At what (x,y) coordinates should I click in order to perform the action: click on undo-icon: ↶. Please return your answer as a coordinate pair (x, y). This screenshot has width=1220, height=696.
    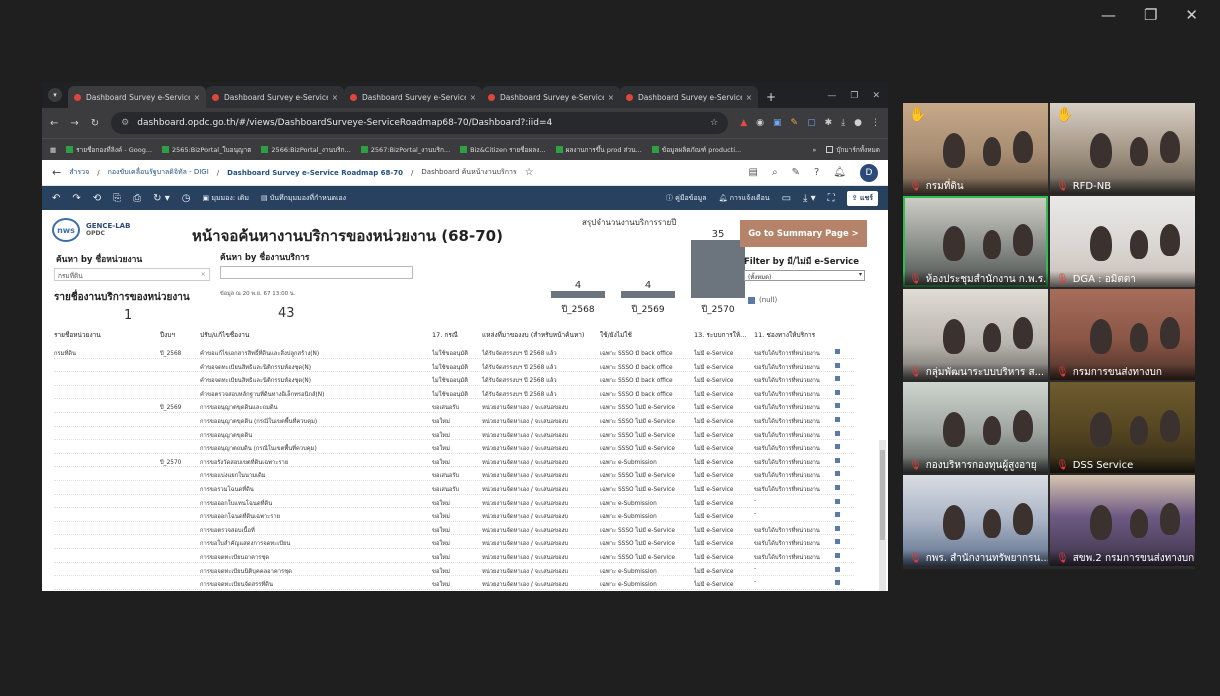
    Looking at the image, I should click on (56, 198).